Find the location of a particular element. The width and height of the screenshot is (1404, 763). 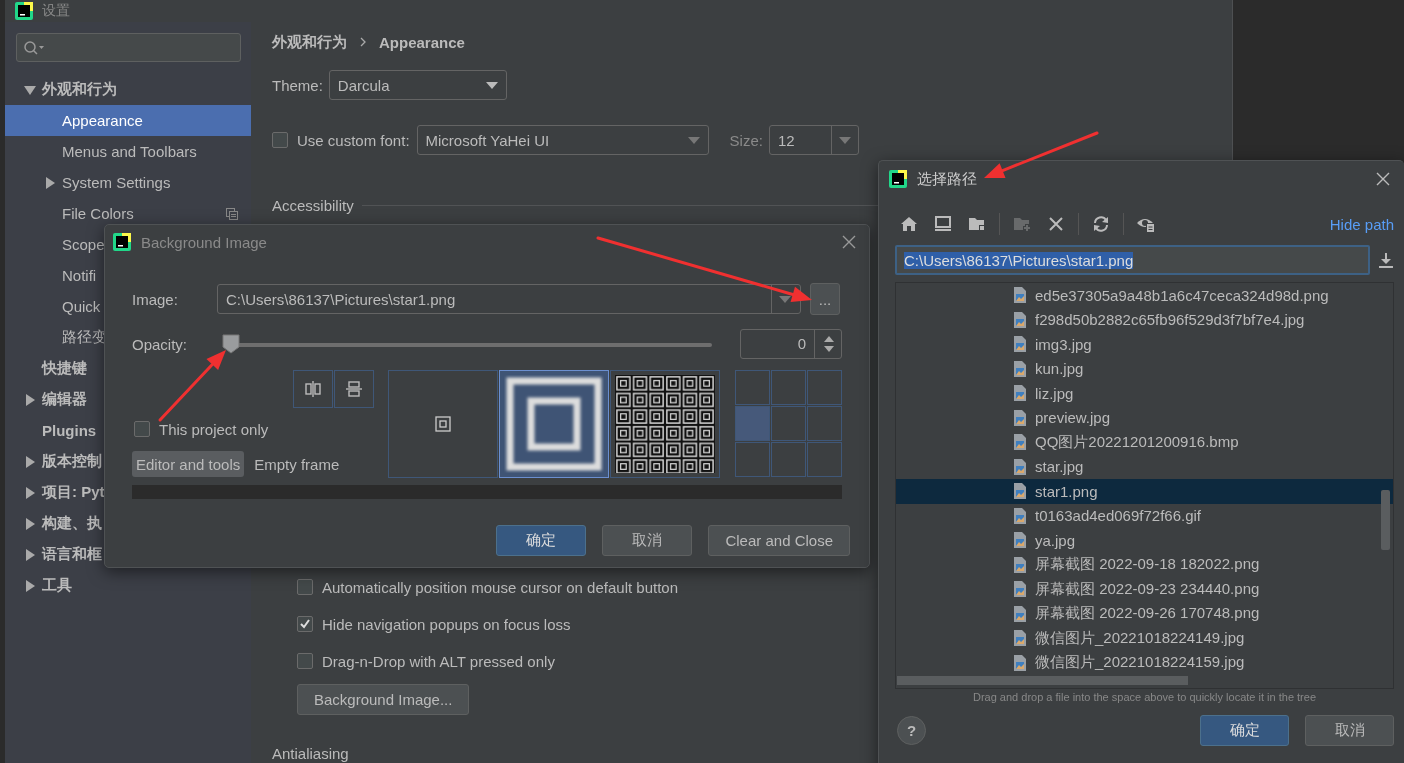

dialog-title: Background Image is located at coordinates (204, 242).